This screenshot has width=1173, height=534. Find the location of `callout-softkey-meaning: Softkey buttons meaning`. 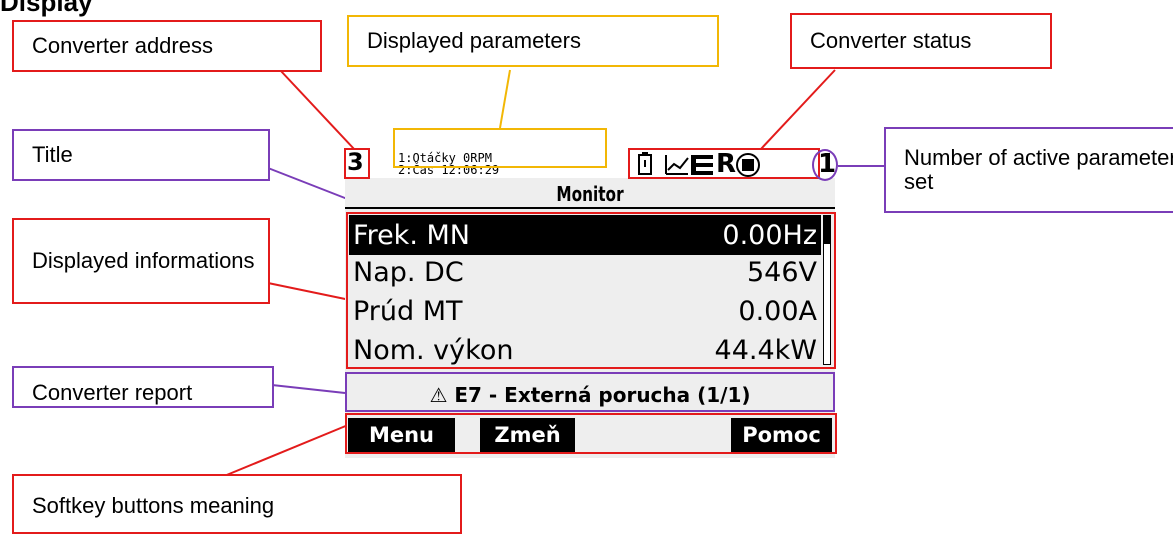

callout-softkey-meaning: Softkey buttons meaning is located at coordinates (237, 504).